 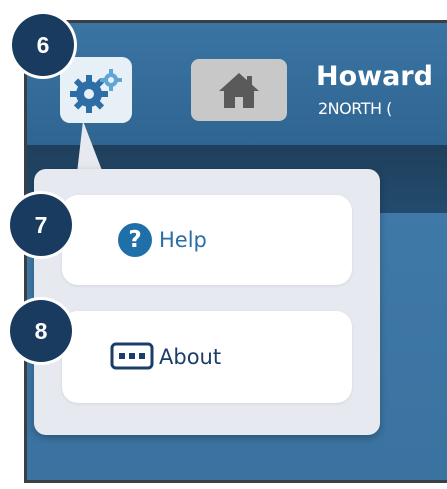 What do you see at coordinates (41, 225) in the screenshot?
I see `callout-badge-7: 7` at bounding box center [41, 225].